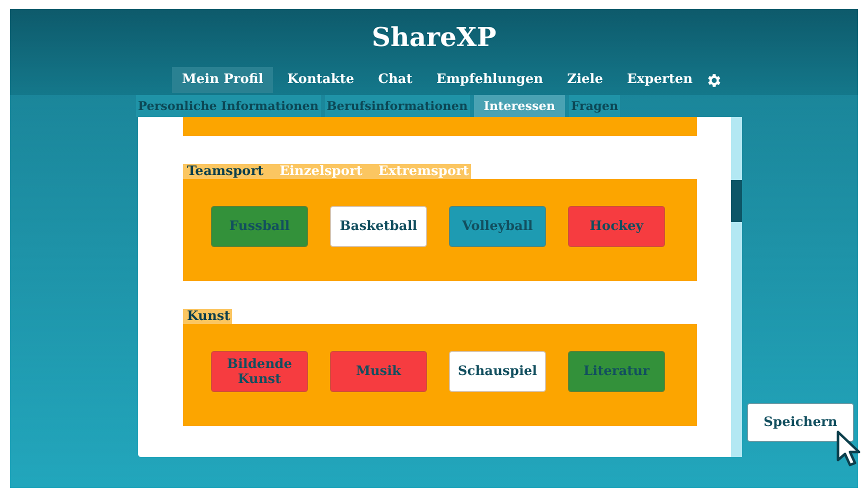 The image size is (862, 491). What do you see at coordinates (228, 106) in the screenshot?
I see `sub-tab: Personliche Informationen` at bounding box center [228, 106].